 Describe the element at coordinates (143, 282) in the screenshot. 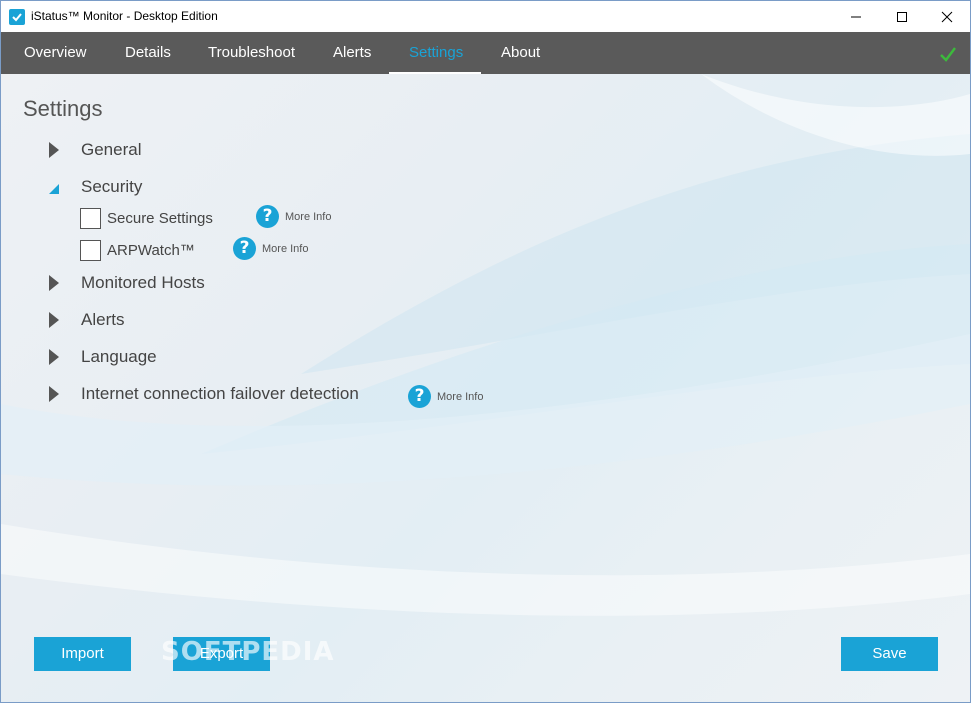

I see `section-label: Monitored Hosts` at that location.